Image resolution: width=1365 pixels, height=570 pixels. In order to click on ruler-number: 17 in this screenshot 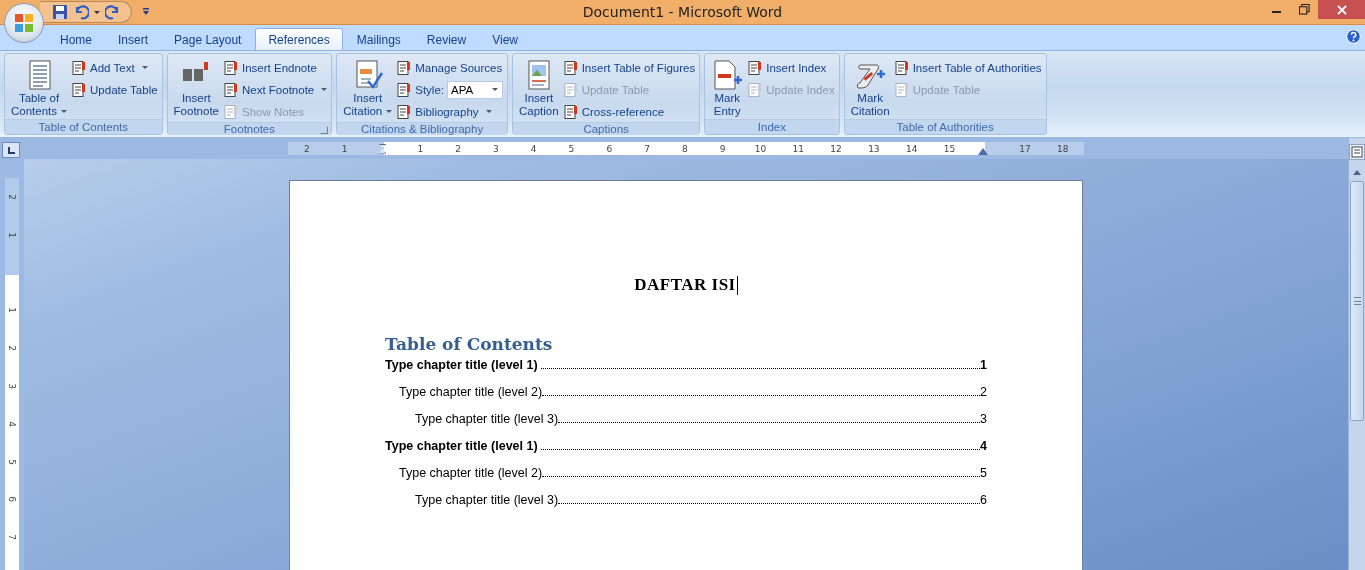, I will do `click(1025, 148)`.